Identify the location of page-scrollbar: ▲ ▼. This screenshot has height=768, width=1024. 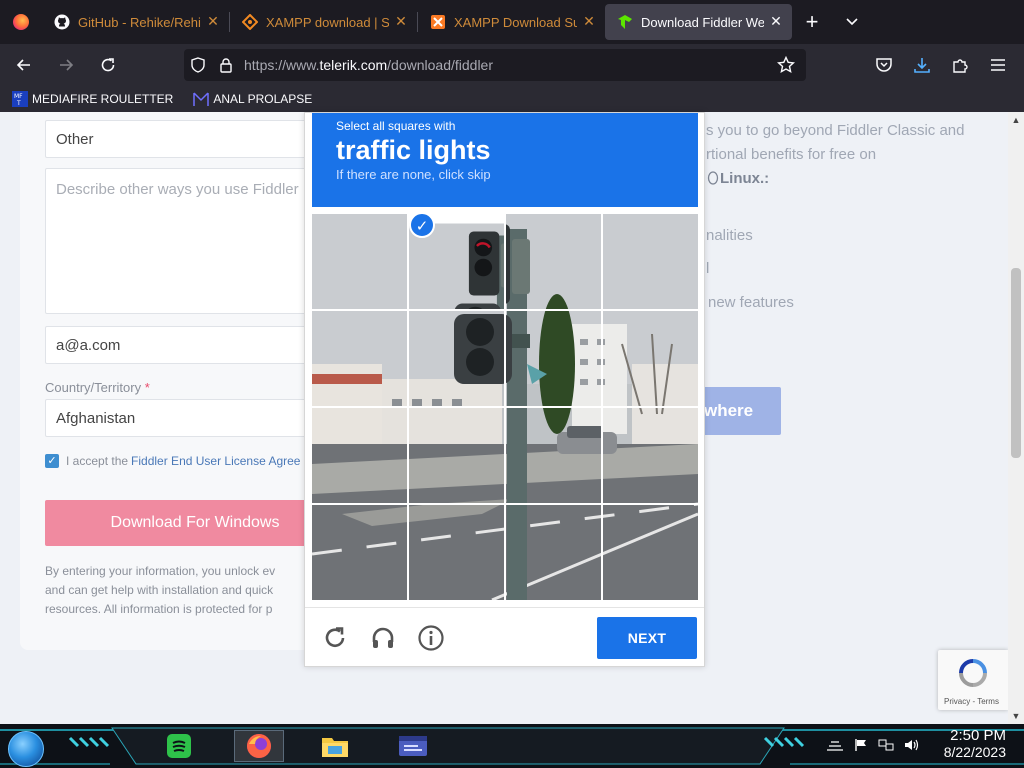
(1016, 418).